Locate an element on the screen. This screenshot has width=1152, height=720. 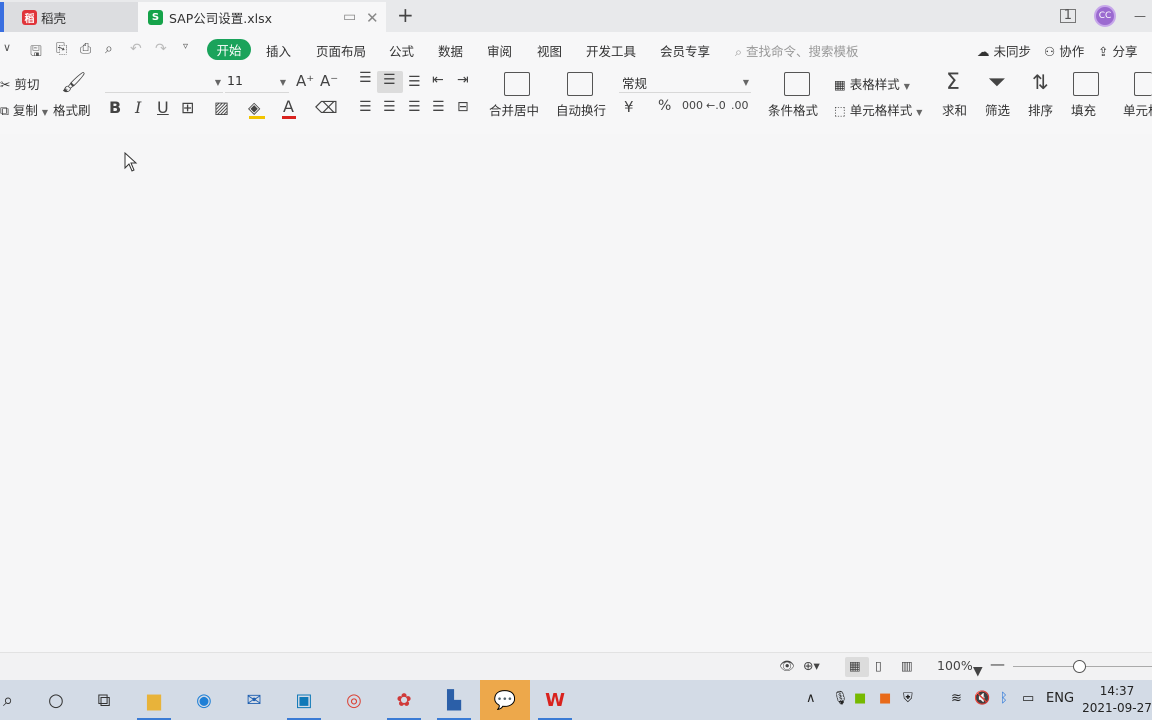
align-left-icon: ☰ is located at coordinates (365, 107).